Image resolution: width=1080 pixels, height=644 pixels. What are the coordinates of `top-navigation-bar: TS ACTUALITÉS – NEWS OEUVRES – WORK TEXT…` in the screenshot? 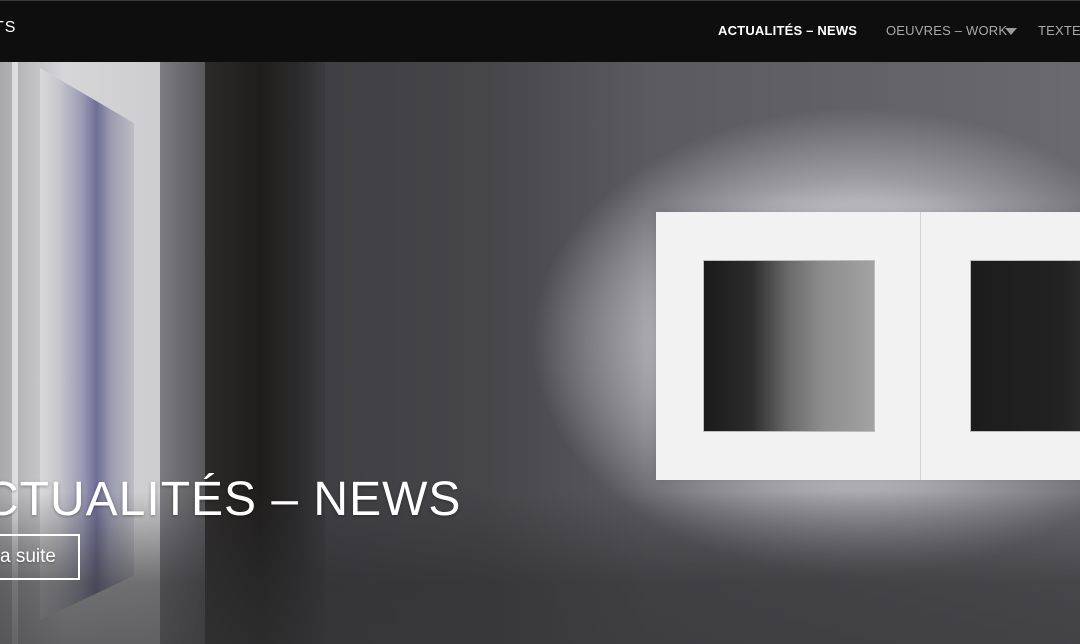 It's located at (540, 31).